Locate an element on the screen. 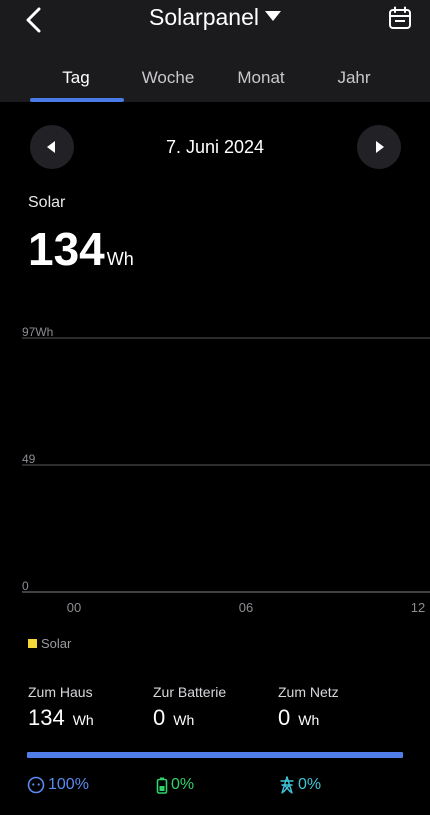 This screenshot has width=430, height=815. summary-total: 134 Wh is located at coordinates (81, 249).